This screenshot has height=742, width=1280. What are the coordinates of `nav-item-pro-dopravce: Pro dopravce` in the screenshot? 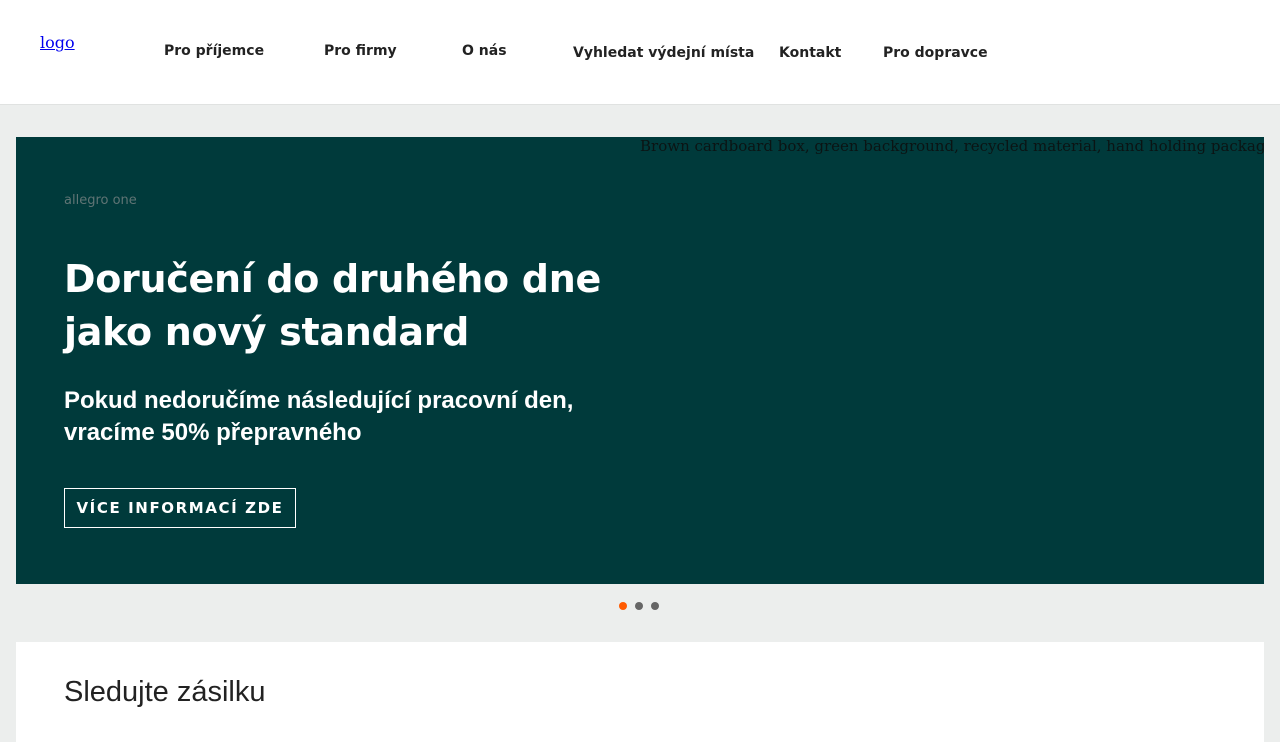 It's located at (935, 53).